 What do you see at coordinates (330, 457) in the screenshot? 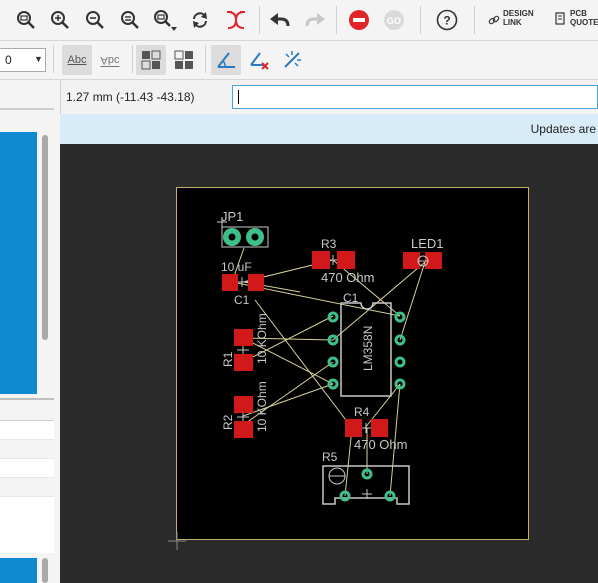
I see `r5-label: R5` at bounding box center [330, 457].